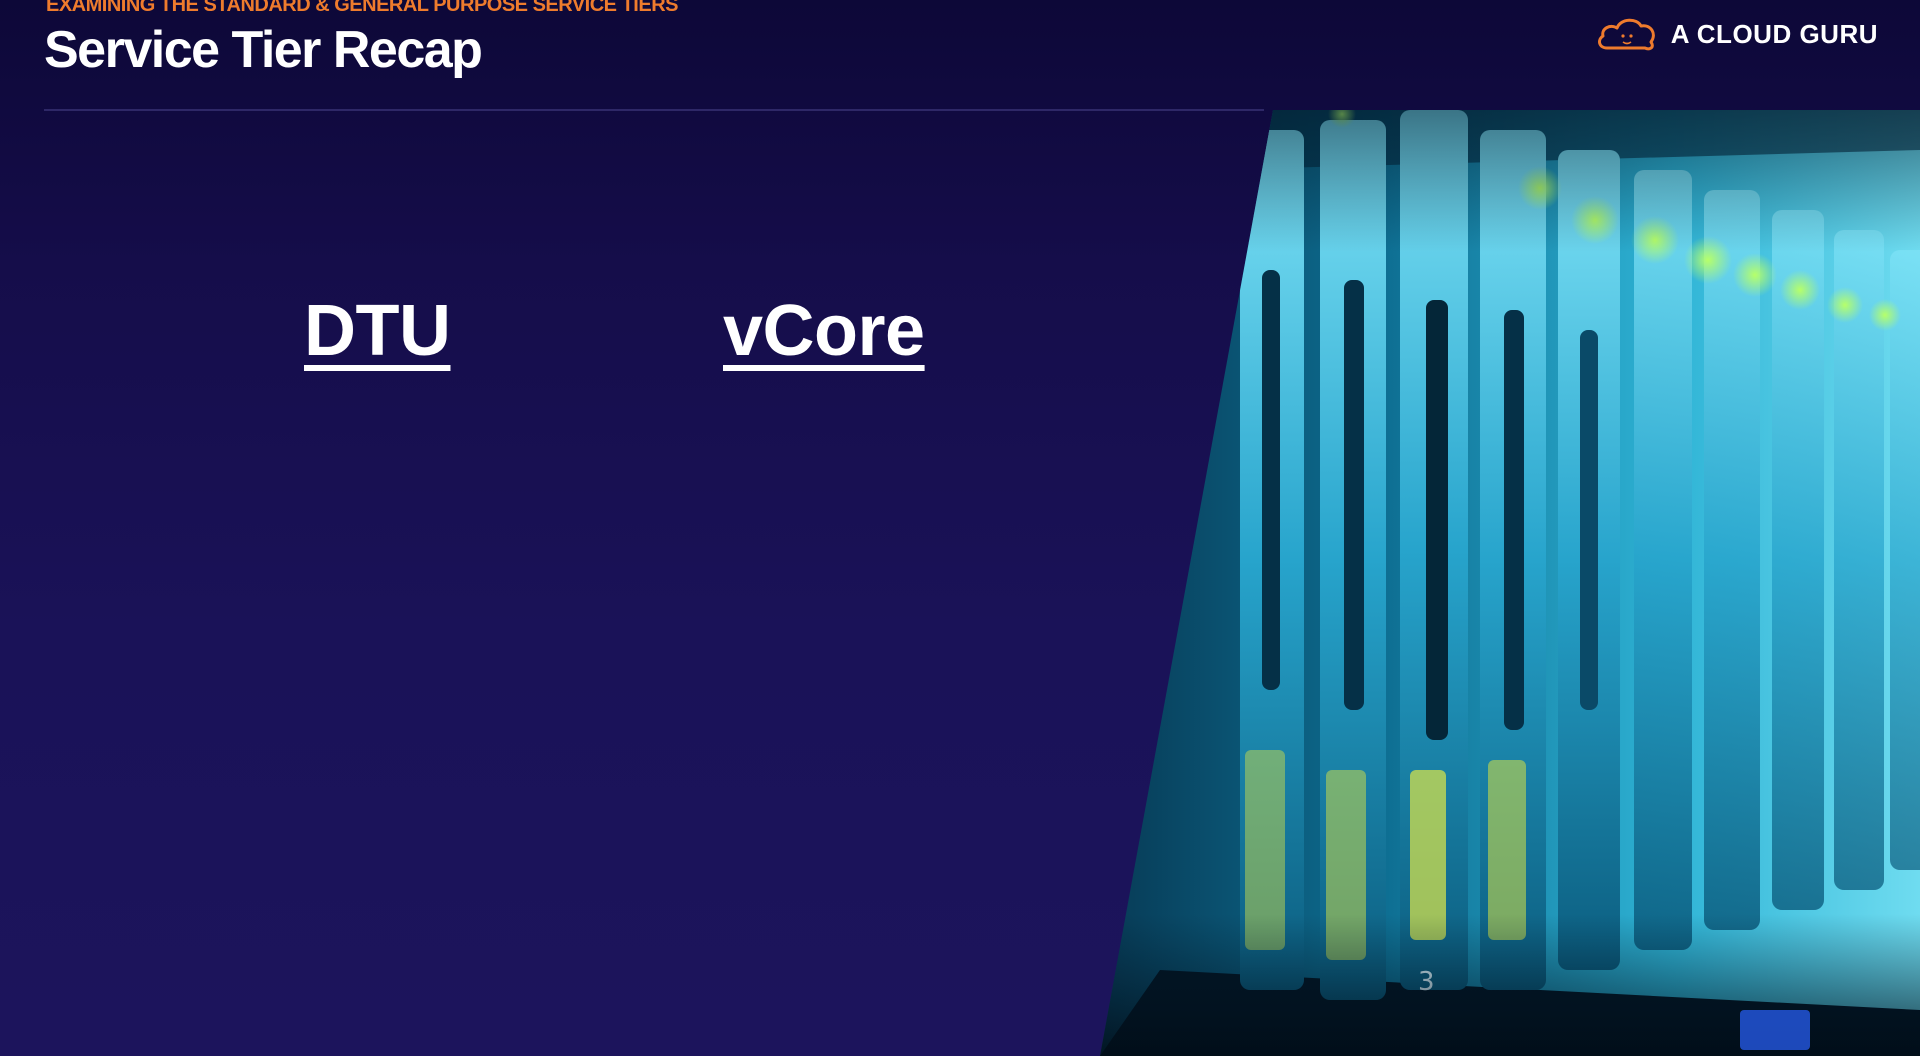 This screenshot has width=1920, height=1056. What do you see at coordinates (1626, 34) in the screenshot?
I see `cloud-icon` at bounding box center [1626, 34].